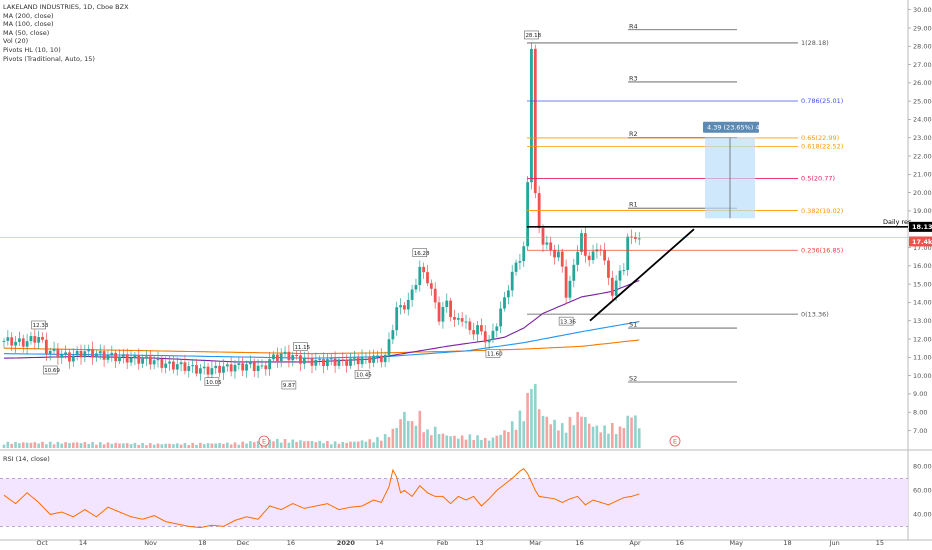  What do you see at coordinates (533, 36) in the screenshot?
I see `pivot-hl-label: 28.18` at bounding box center [533, 36].